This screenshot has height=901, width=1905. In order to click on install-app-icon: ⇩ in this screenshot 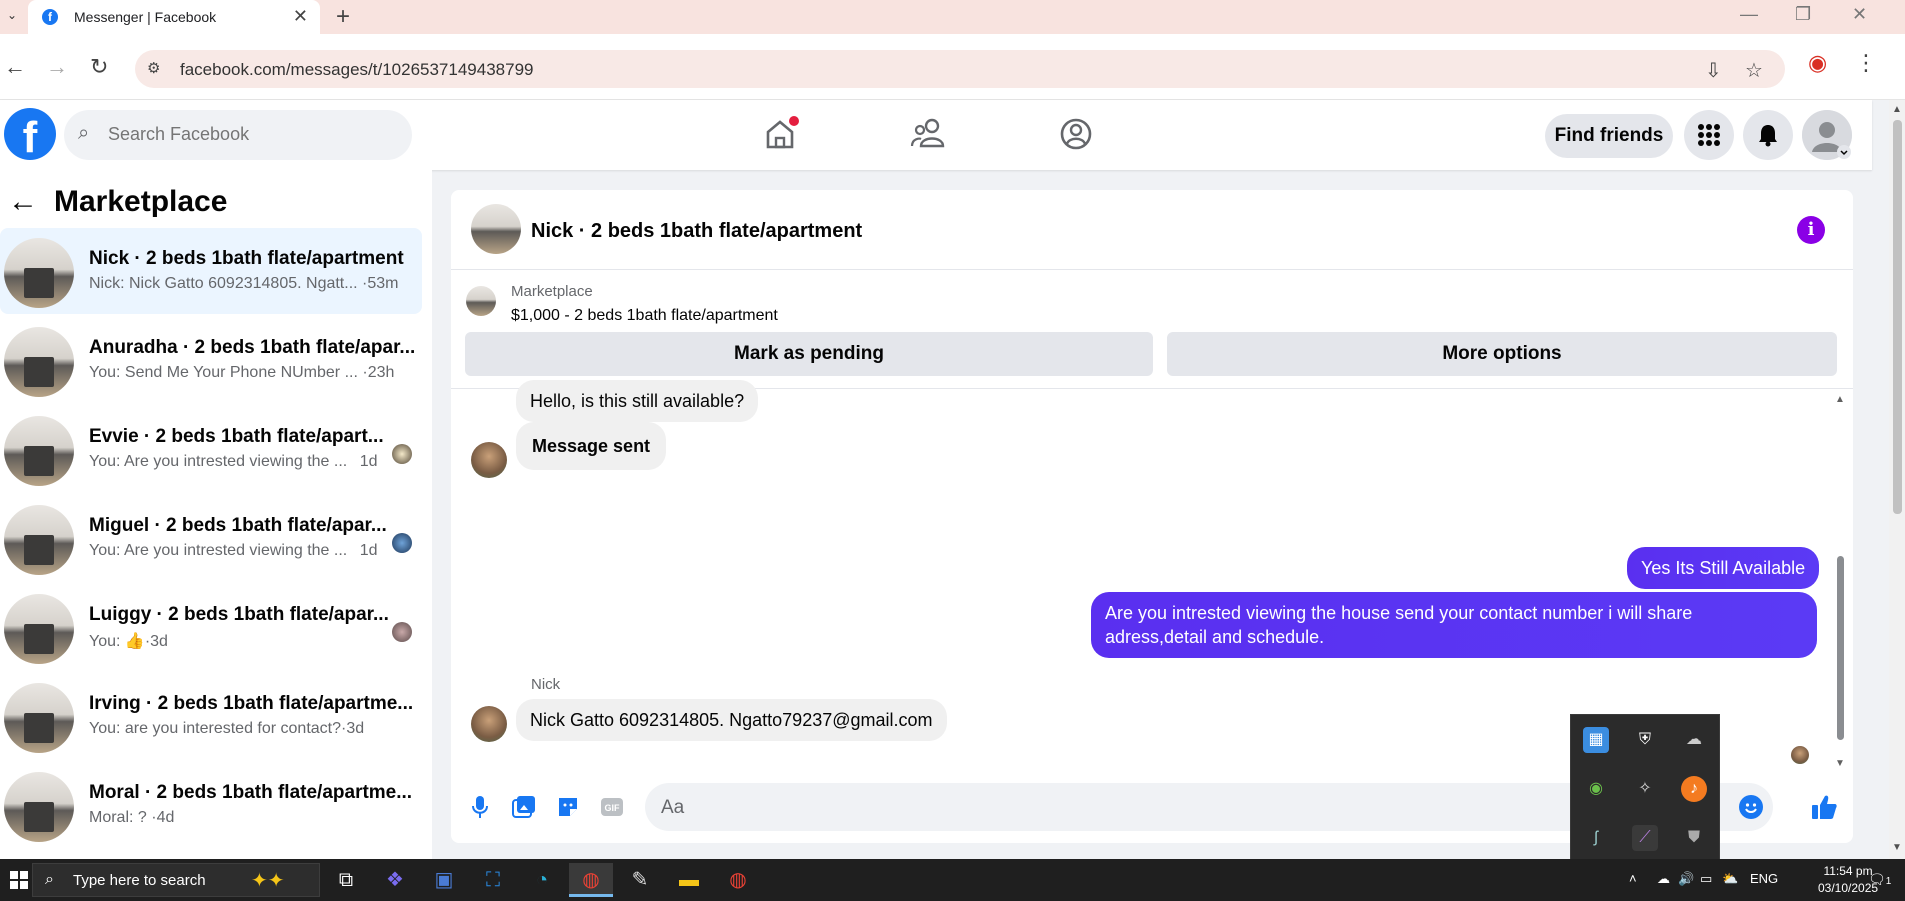, I will do `click(1713, 70)`.